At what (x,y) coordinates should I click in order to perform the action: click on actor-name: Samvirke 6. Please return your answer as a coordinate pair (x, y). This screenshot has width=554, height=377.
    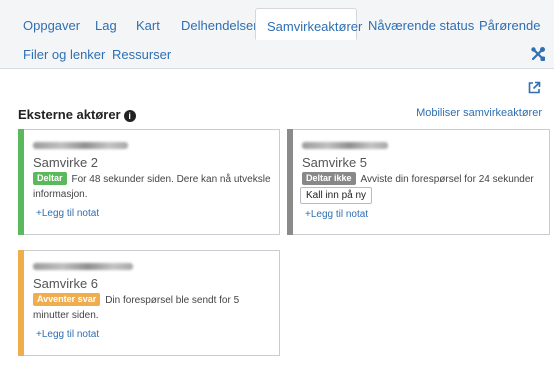
    Looking at the image, I should click on (66, 283).